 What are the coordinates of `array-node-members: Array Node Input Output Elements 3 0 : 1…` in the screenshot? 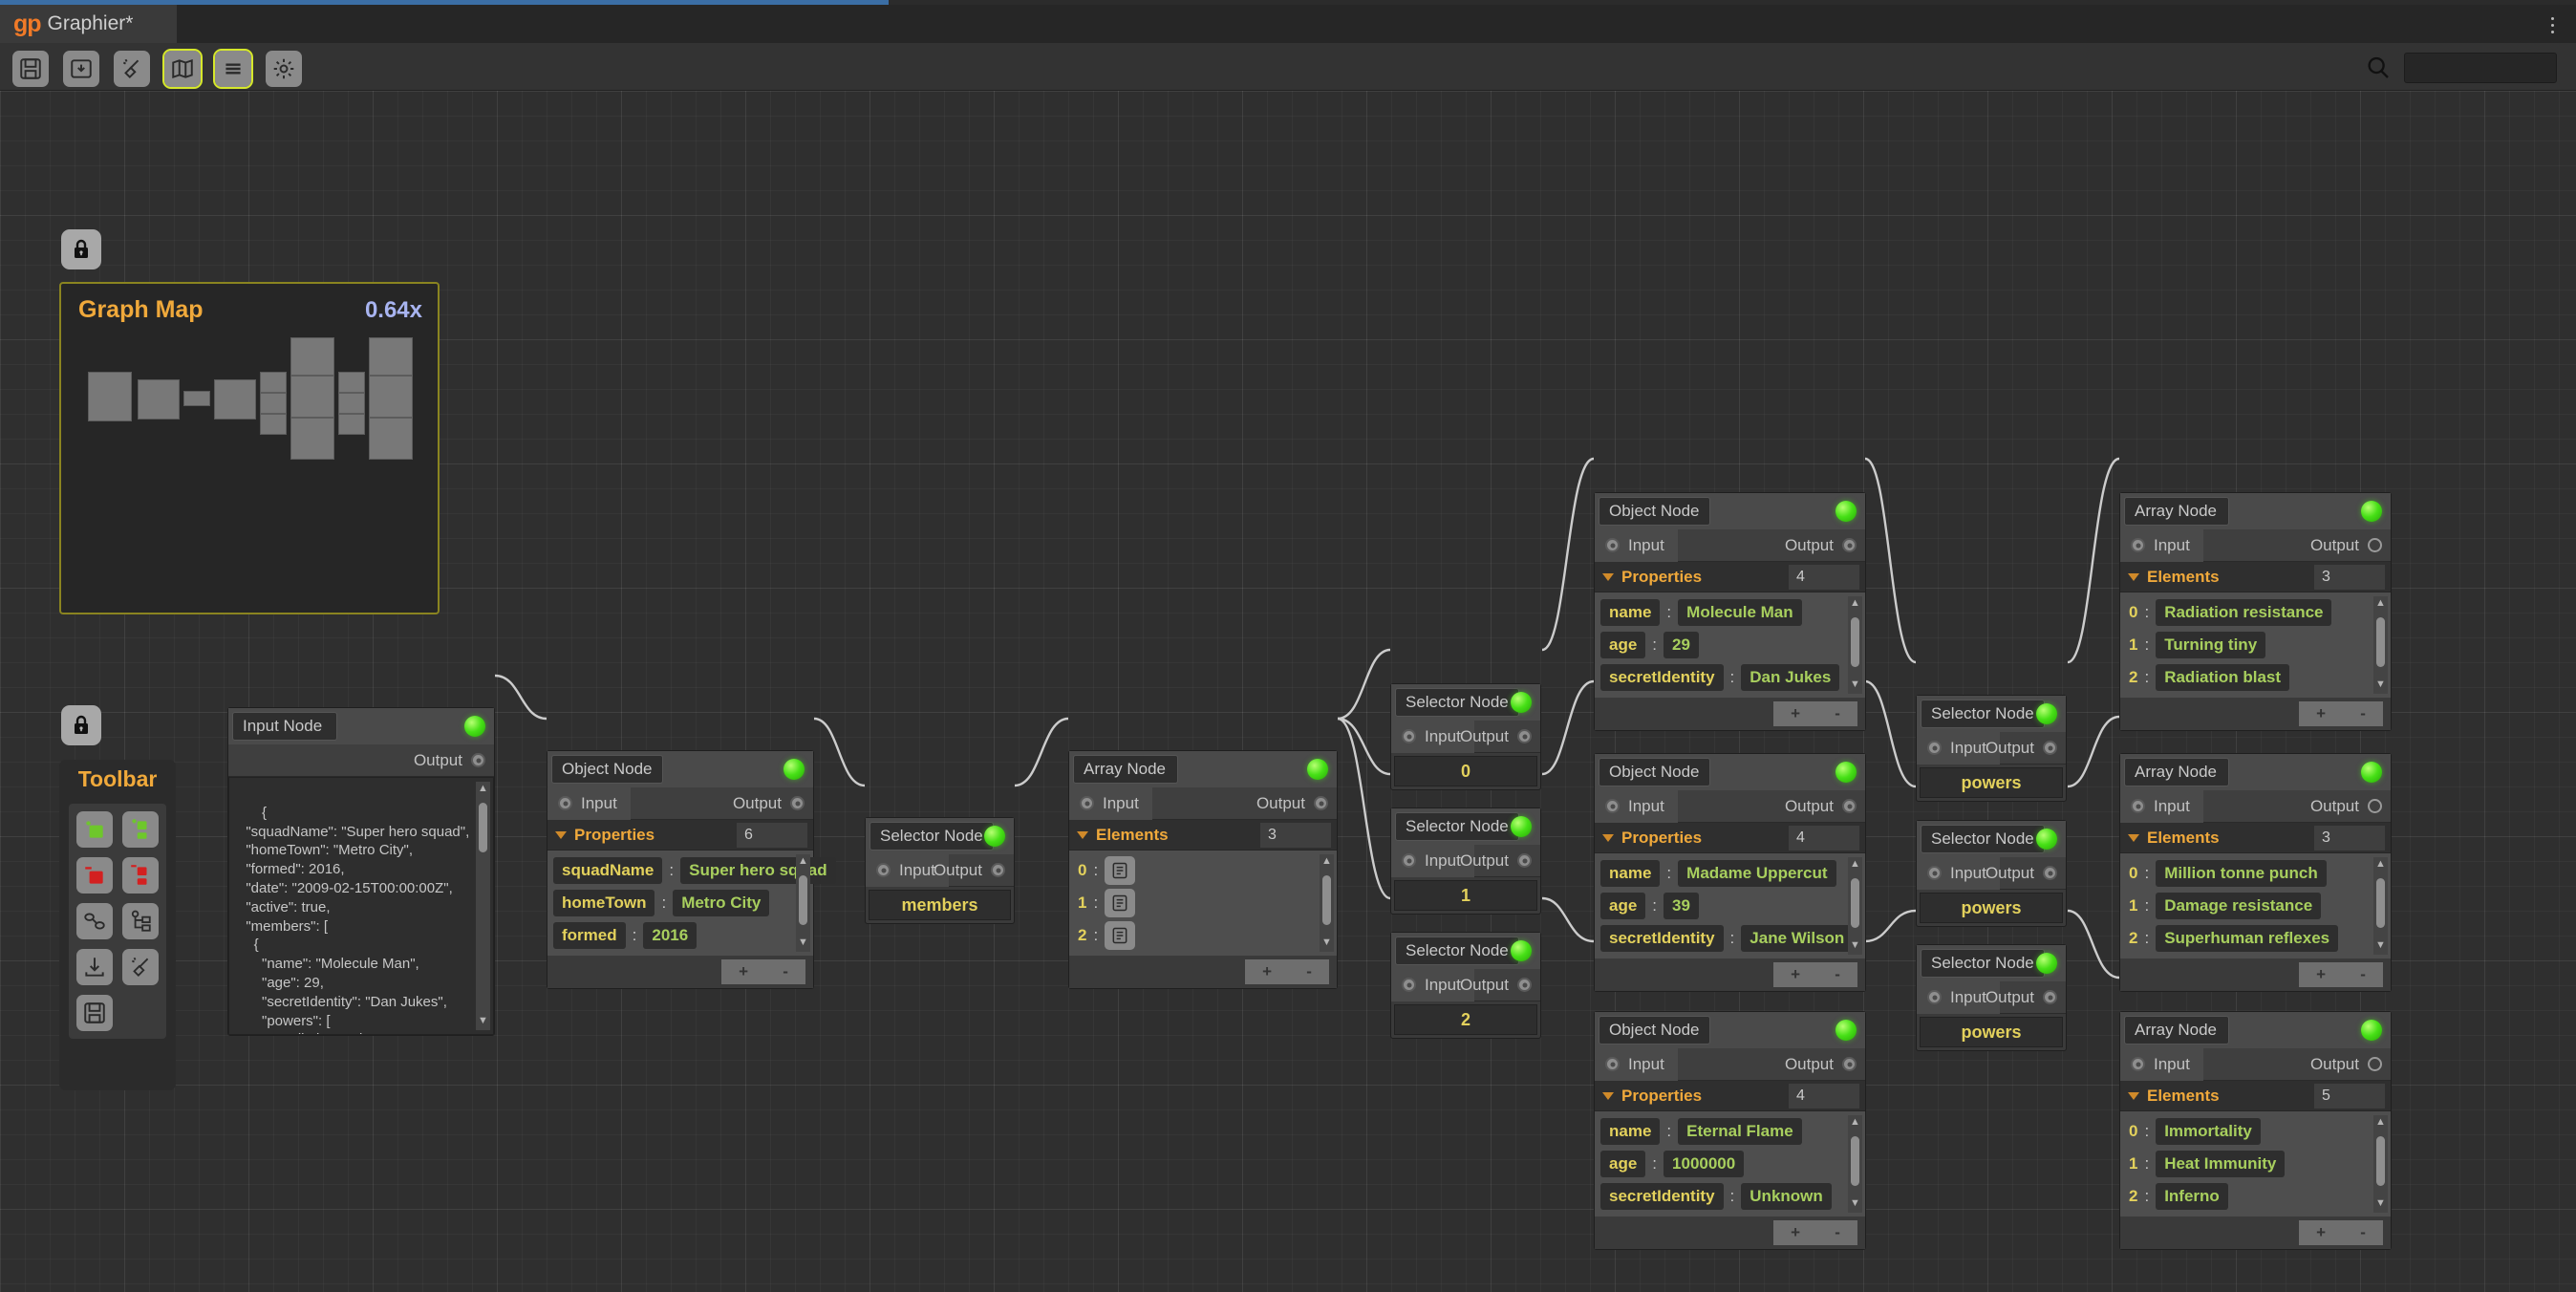 It's located at (1203, 870).